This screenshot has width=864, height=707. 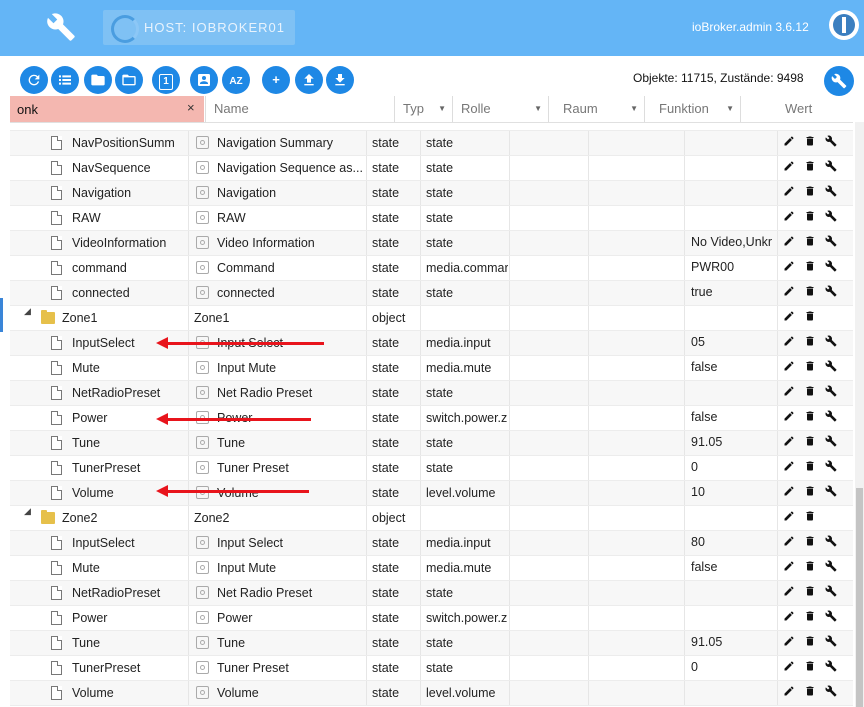 What do you see at coordinates (596, 109) in the screenshot?
I see `header-room: Raum ▼` at bounding box center [596, 109].